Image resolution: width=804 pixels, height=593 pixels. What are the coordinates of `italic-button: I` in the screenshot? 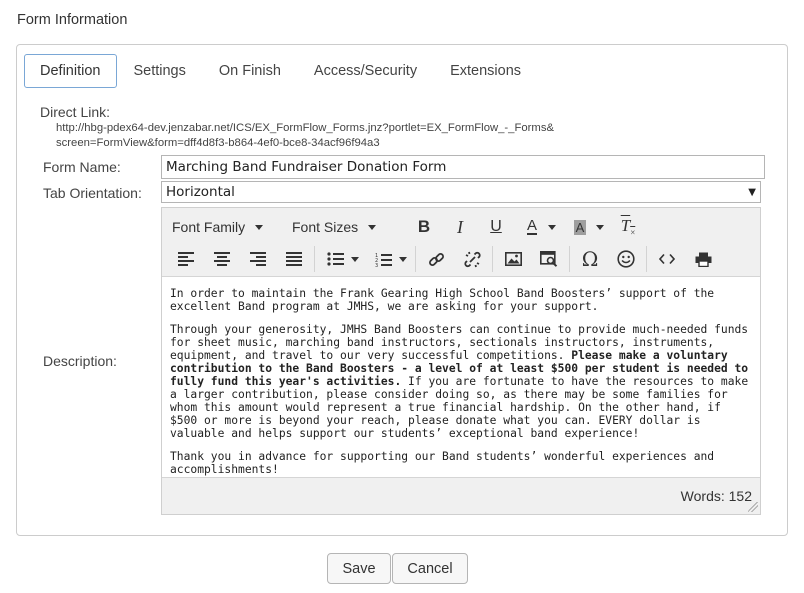 It's located at (460, 227).